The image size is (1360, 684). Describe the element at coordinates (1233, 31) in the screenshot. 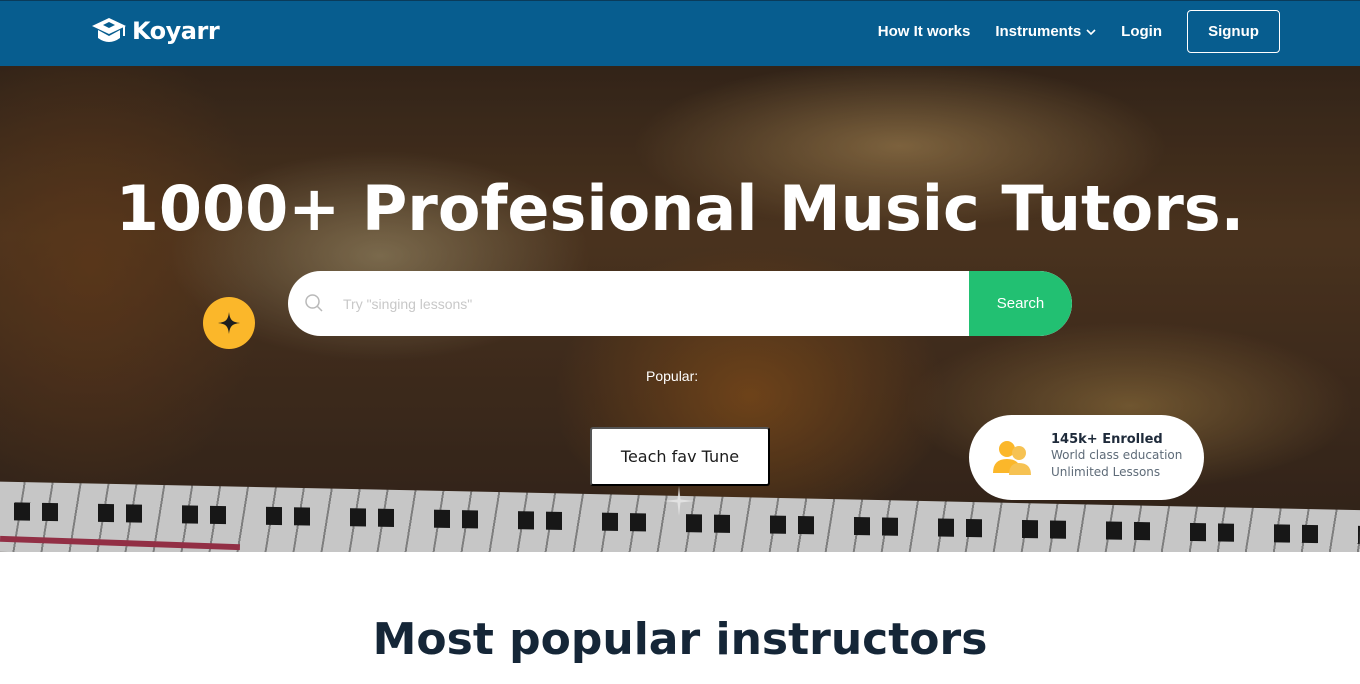

I see `signup-button: Signup` at that location.